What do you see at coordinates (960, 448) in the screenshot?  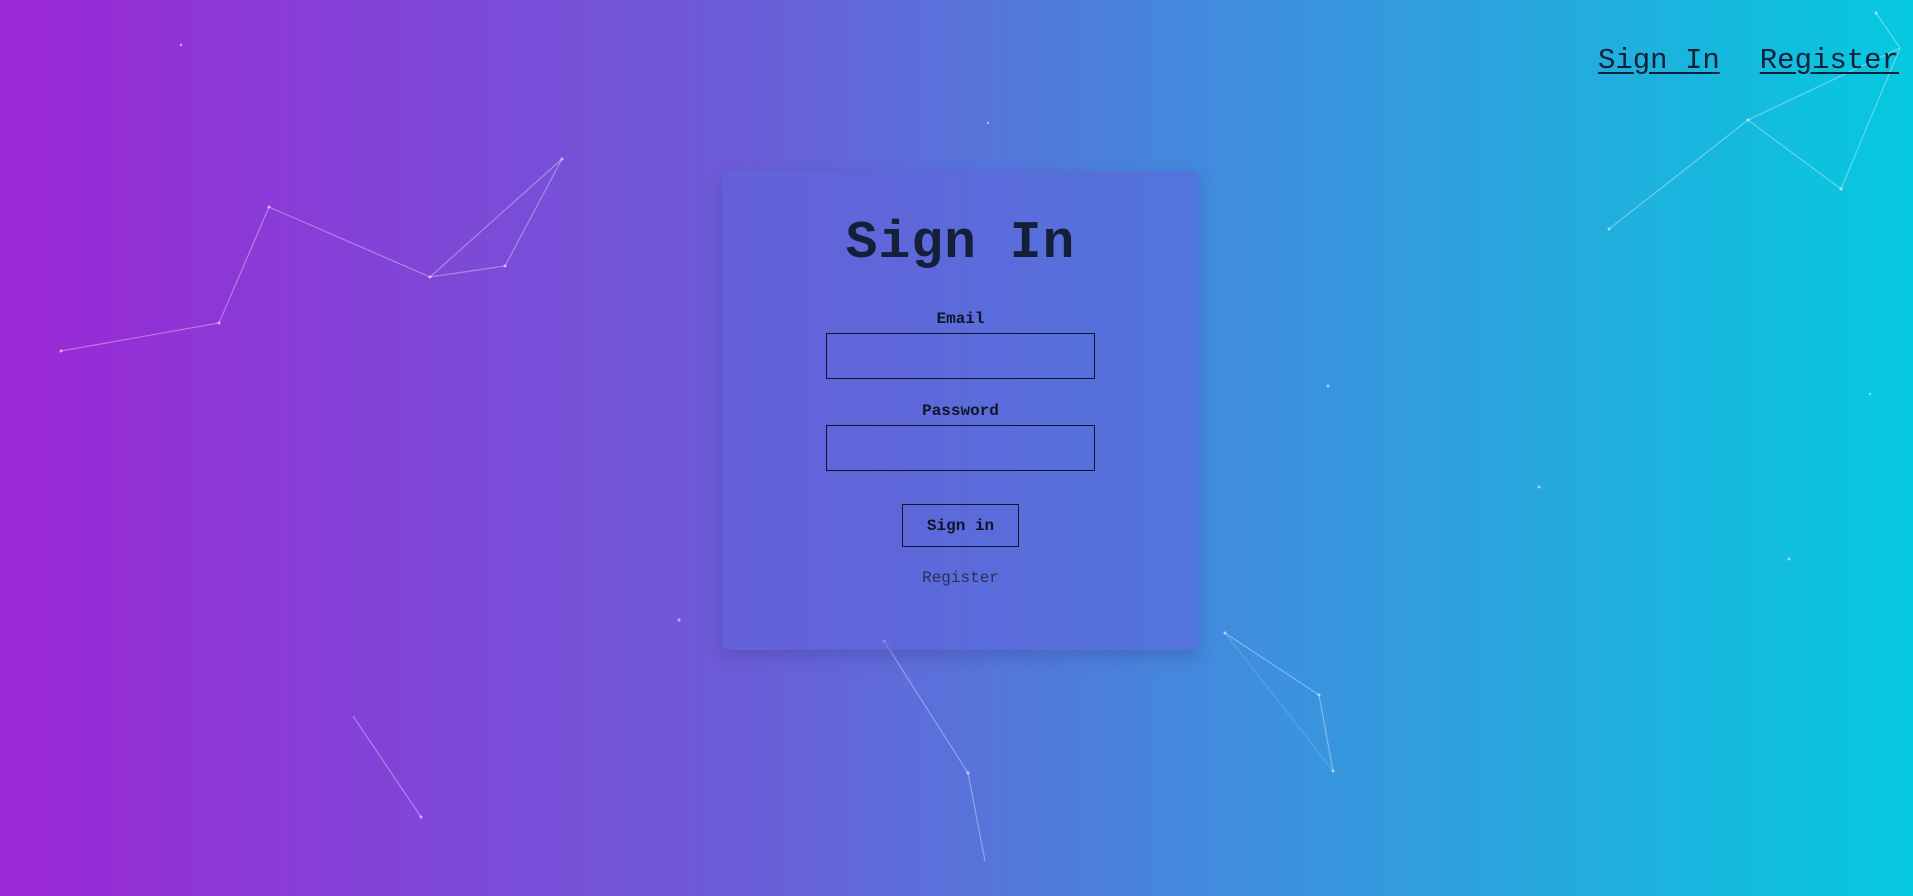 I see `password-field` at bounding box center [960, 448].